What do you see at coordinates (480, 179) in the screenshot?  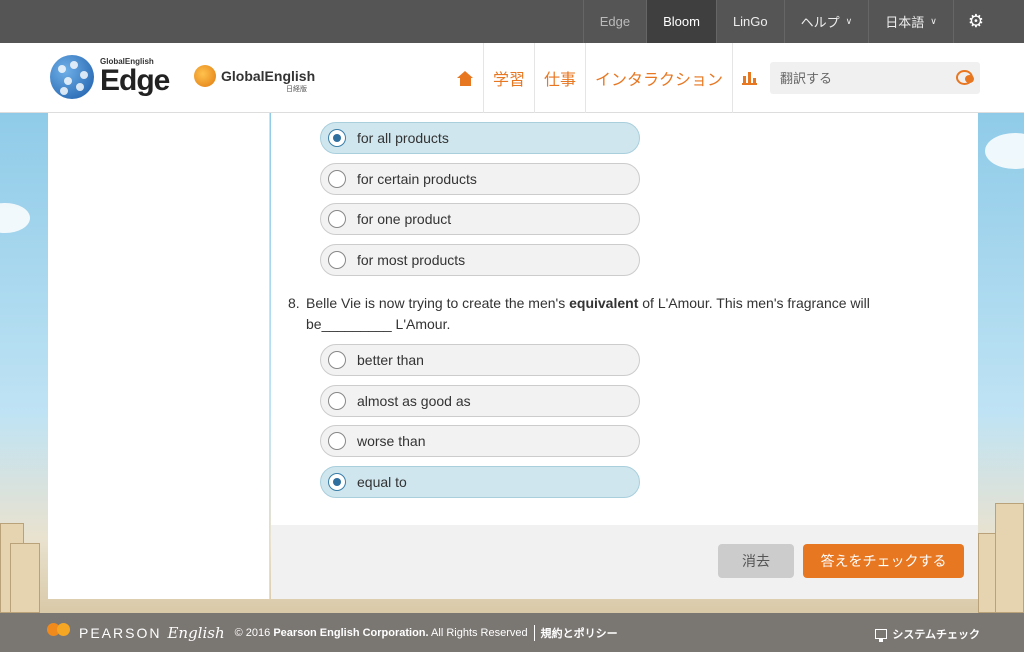 I see `q7-option-2: for certain products` at bounding box center [480, 179].